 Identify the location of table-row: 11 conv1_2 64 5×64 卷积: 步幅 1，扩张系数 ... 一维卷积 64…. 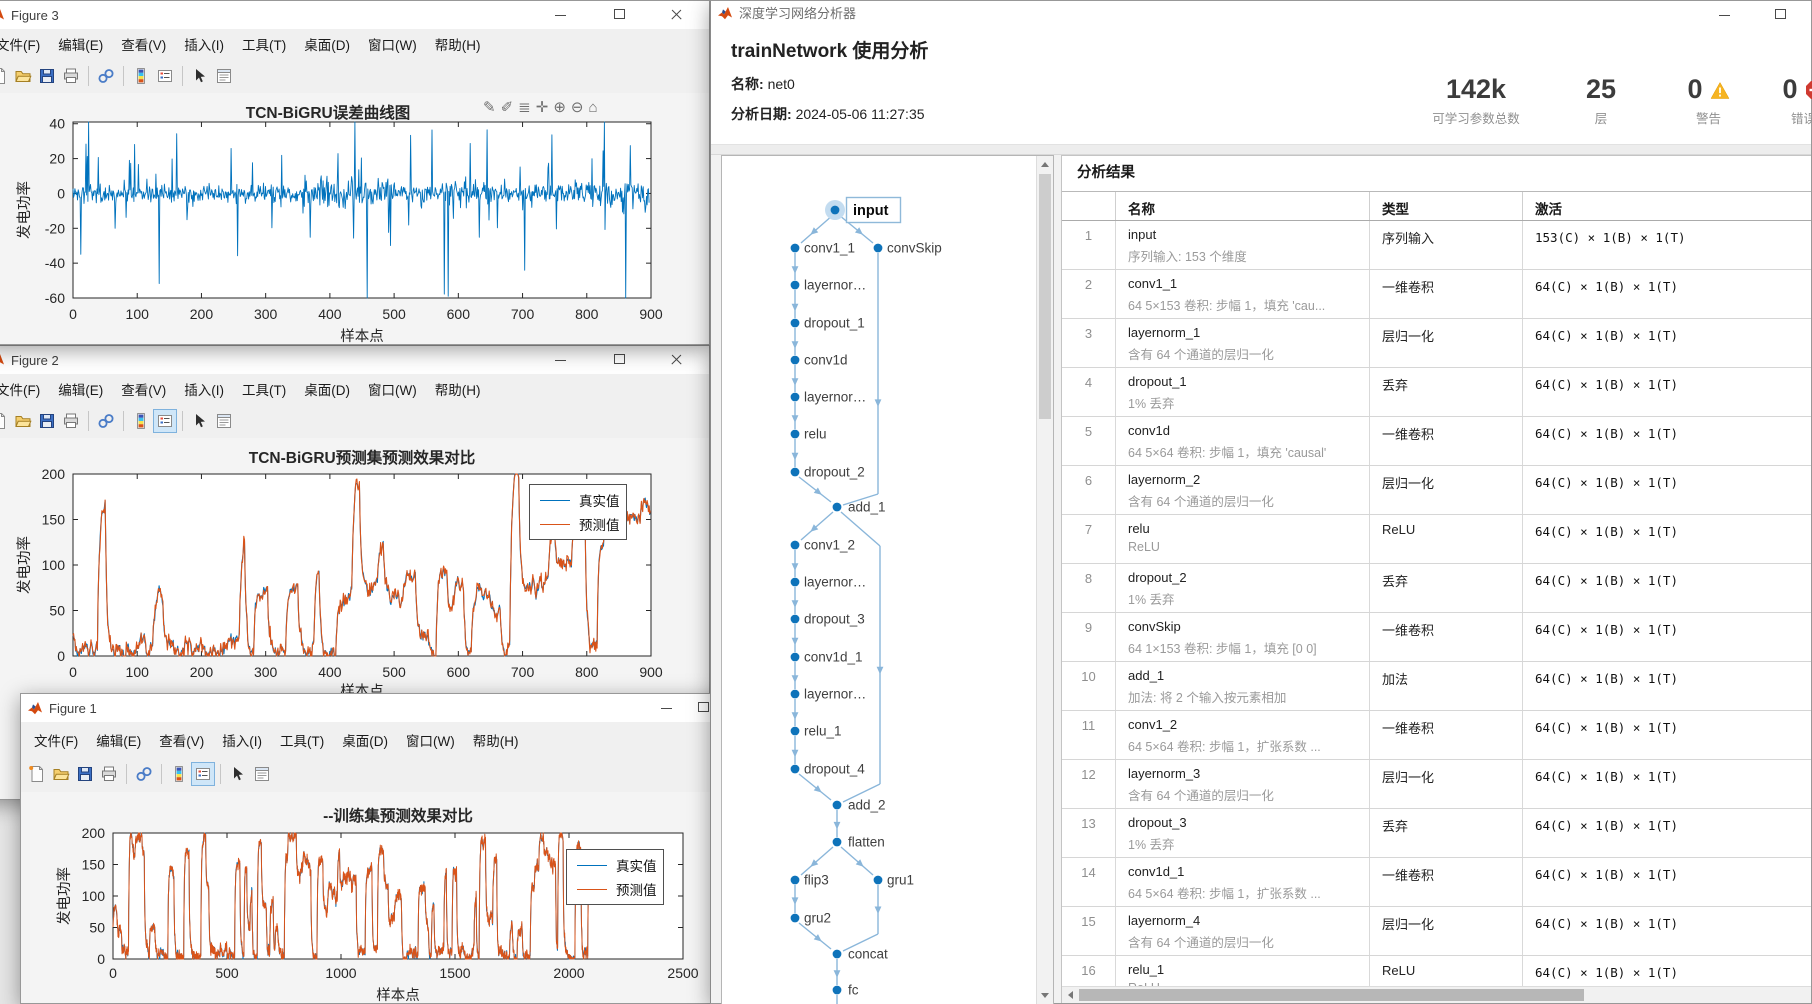
(1436, 735).